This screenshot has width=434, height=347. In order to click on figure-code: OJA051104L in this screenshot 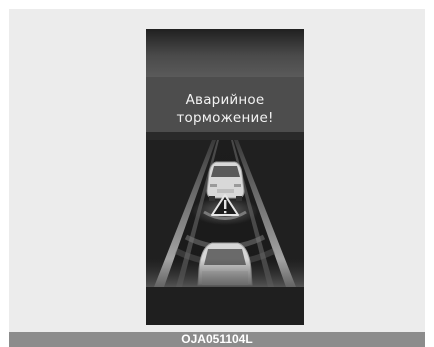, I will do `click(217, 339)`.